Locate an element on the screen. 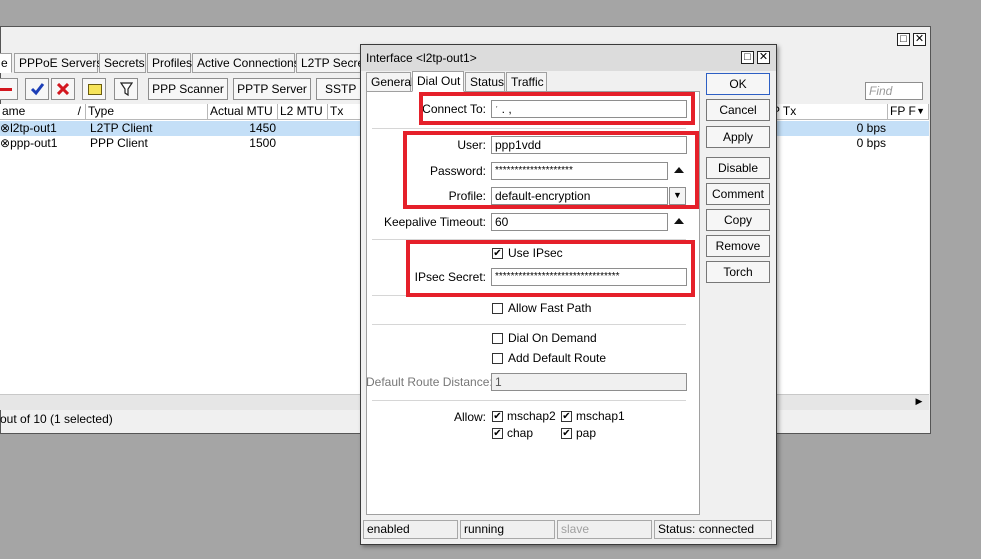  checkmark-icon is located at coordinates (37, 89).